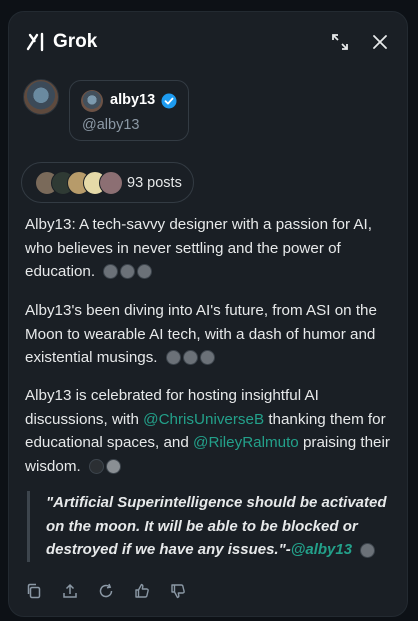 The width and height of the screenshot is (418, 621). I want to click on grok-logo: Grok, so click(61, 42).